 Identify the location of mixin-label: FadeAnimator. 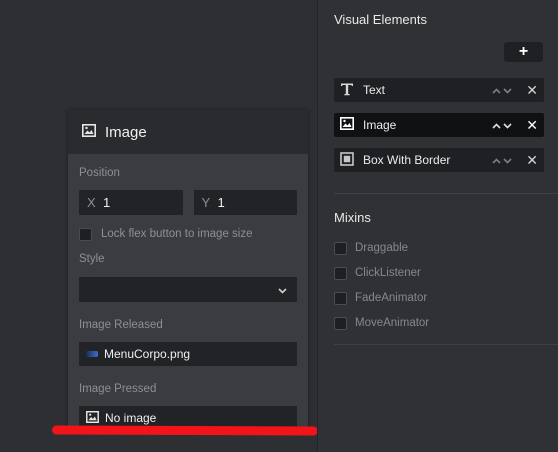
(391, 298).